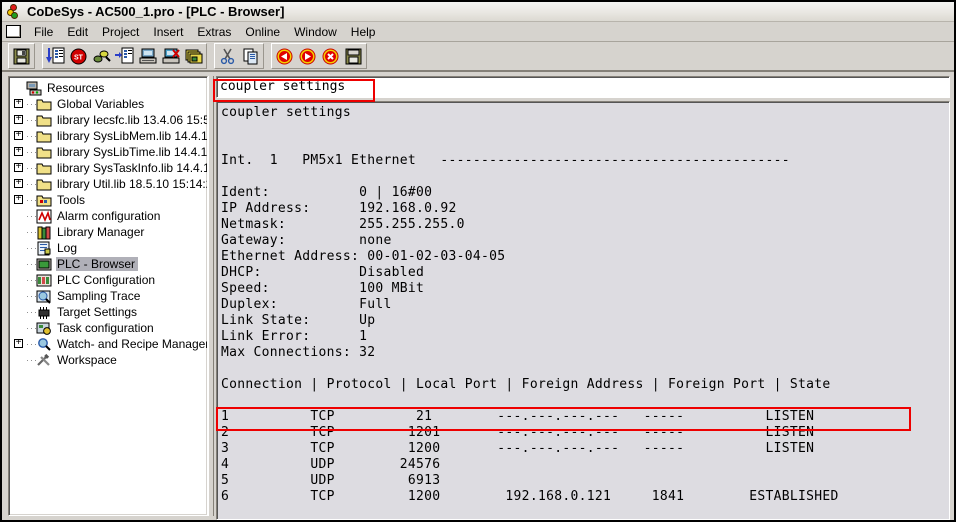 This screenshot has width=956, height=522. What do you see at coordinates (87, 360) in the screenshot?
I see `sidebar-item-label: Workspace` at bounding box center [87, 360].